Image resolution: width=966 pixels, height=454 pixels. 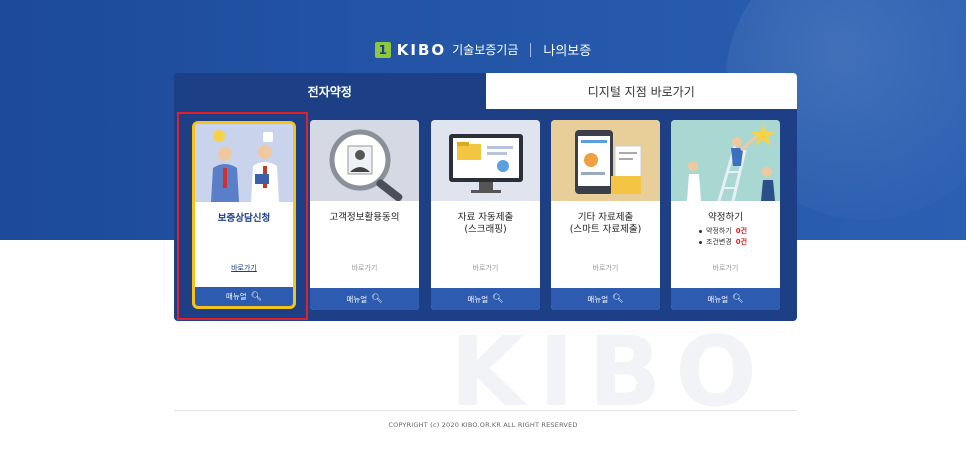 I want to click on card-title: 기타 자료제출 (스마트 자료제출), so click(x=605, y=223).